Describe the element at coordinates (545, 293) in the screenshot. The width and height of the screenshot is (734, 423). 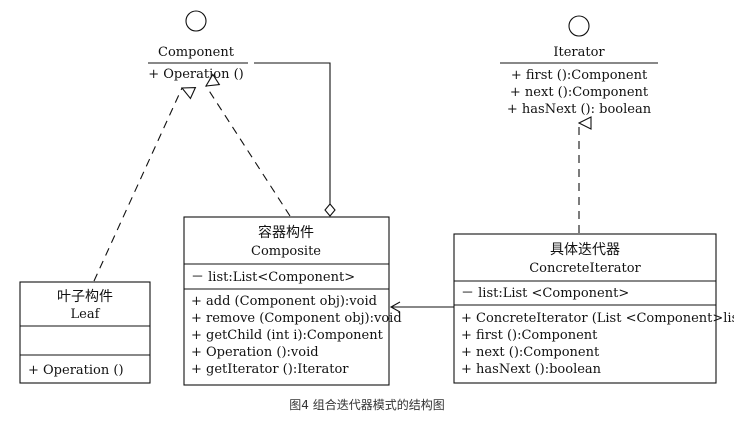
I see `concrete-iterator-attribute-list: － list:List <Component>` at that location.